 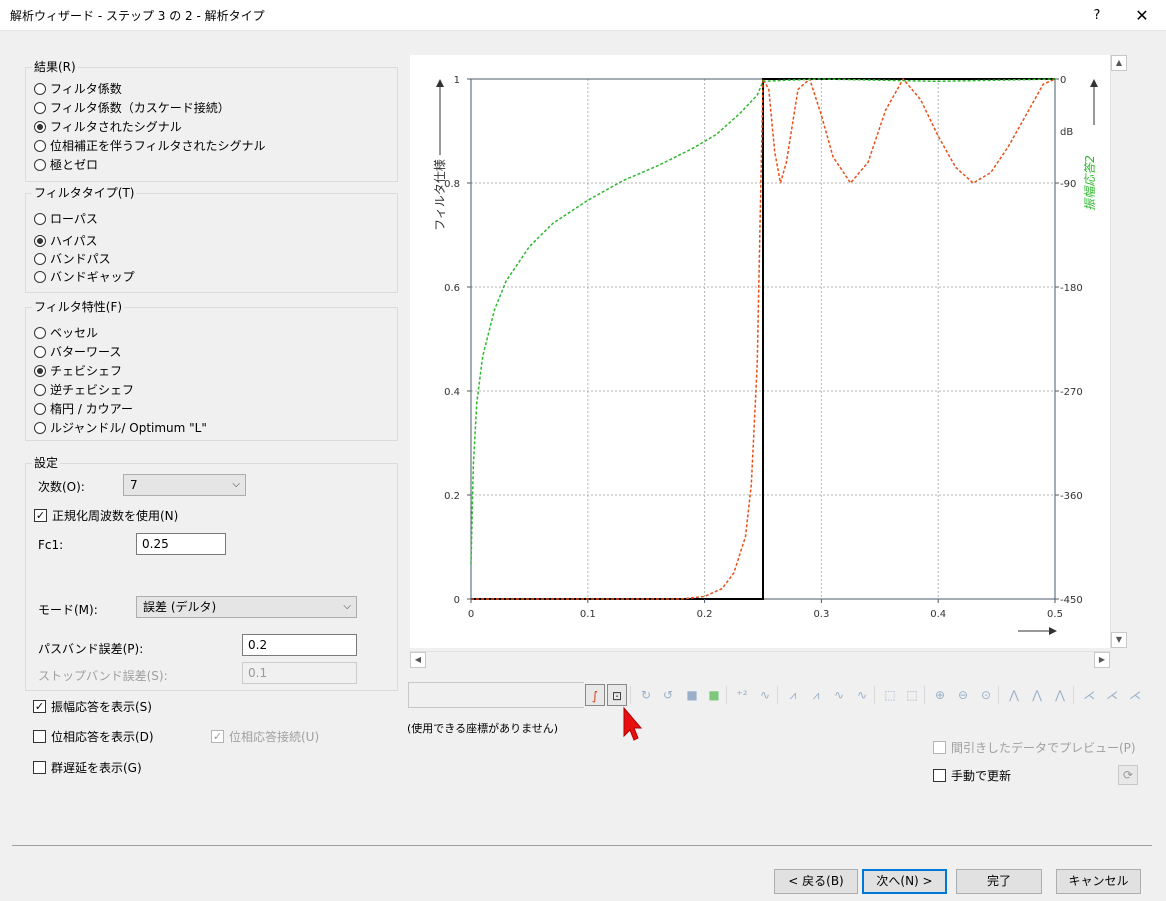 I want to click on decimated-preview-checkbox: 間引きしたデータでプレビュー(P), so click(x=1034, y=747).